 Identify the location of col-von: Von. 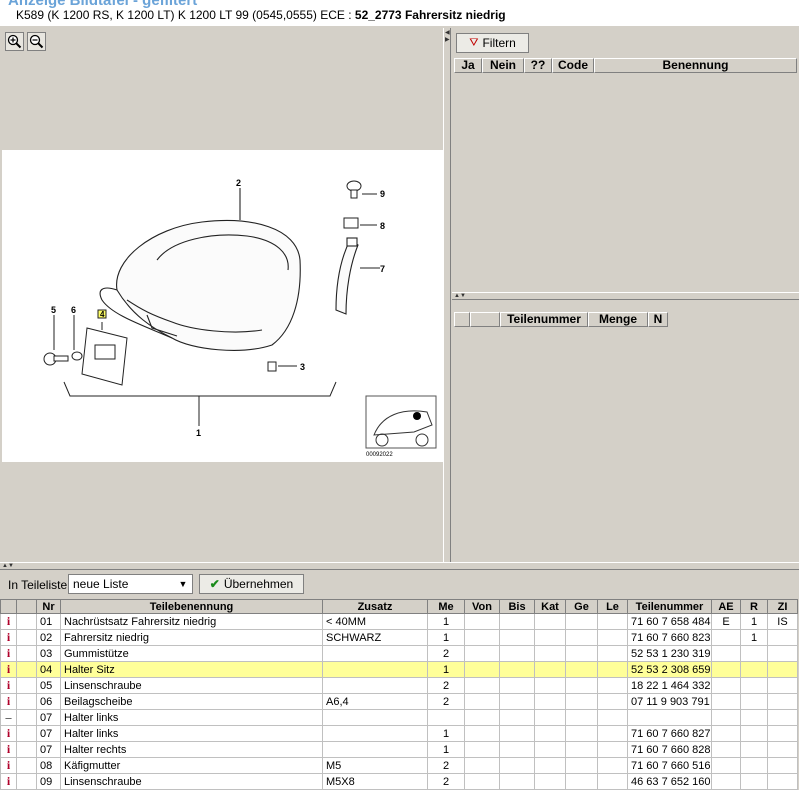
(482, 606).